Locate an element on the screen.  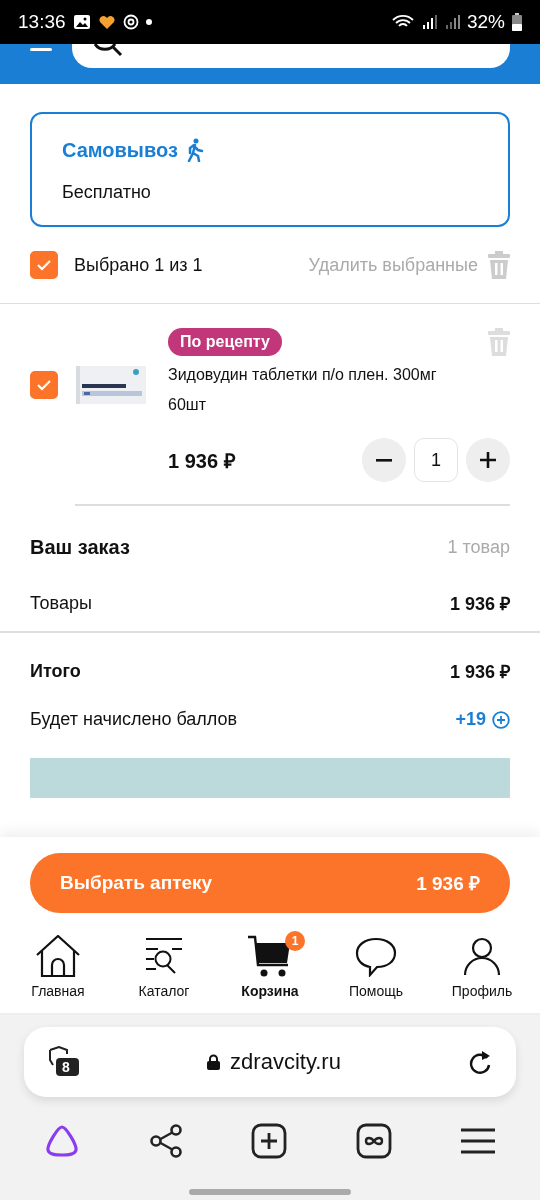
decrease-button is located at coordinates (384, 460).